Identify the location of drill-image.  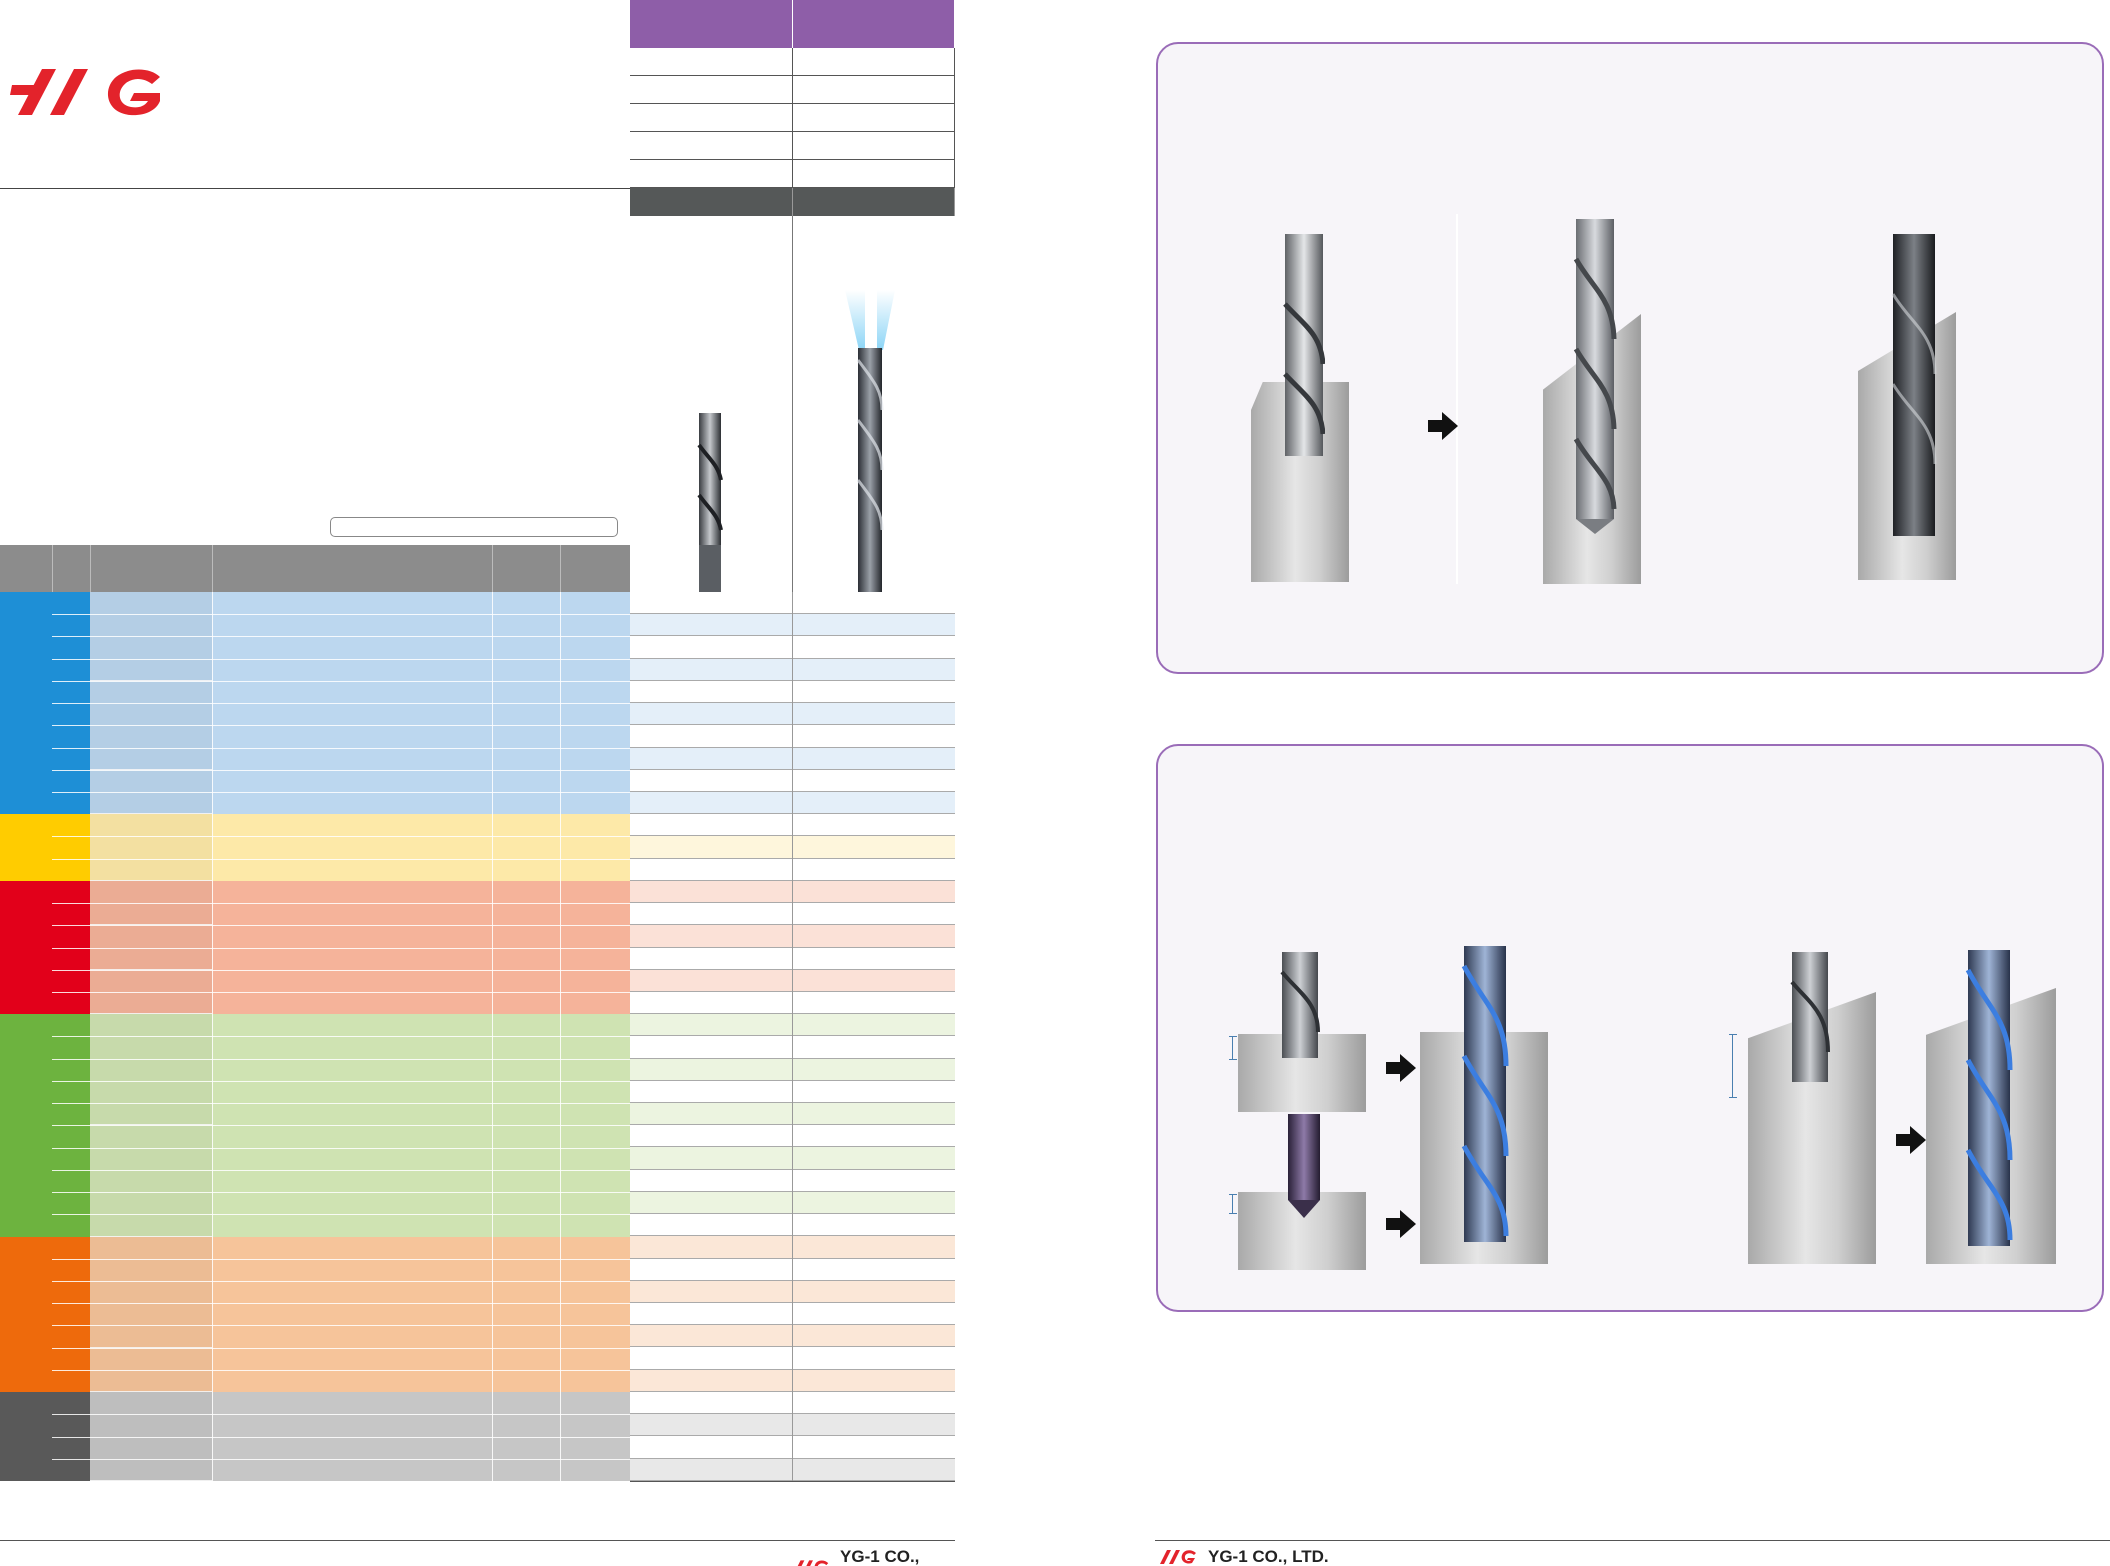
(1304, 1166).